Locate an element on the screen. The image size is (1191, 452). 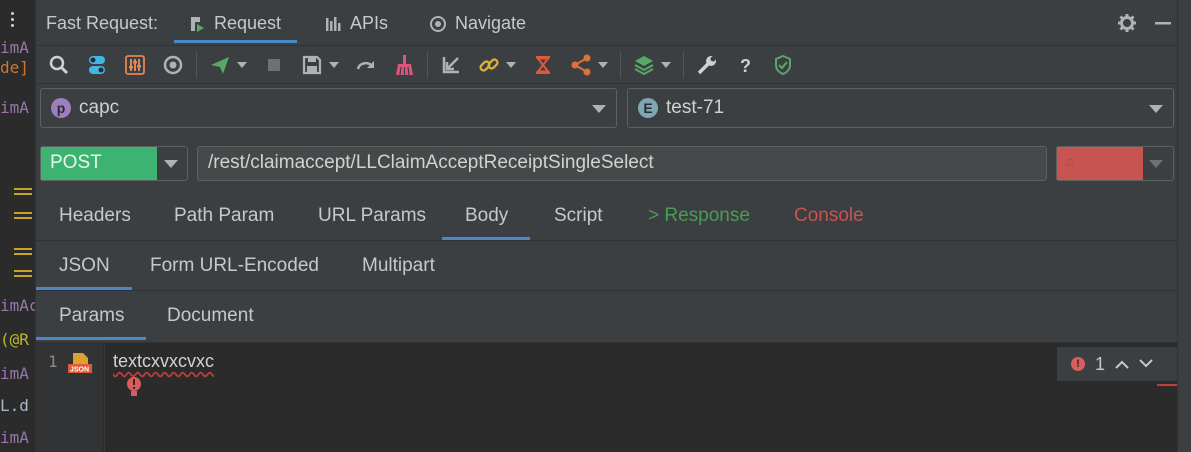
params-tabs: Params Document is located at coordinates (606, 317).